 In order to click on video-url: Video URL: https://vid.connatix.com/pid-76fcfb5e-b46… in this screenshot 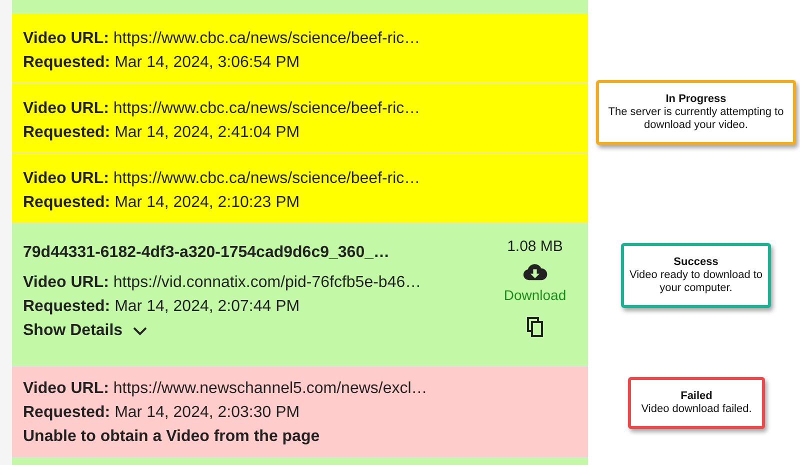, I will do `click(222, 283)`.